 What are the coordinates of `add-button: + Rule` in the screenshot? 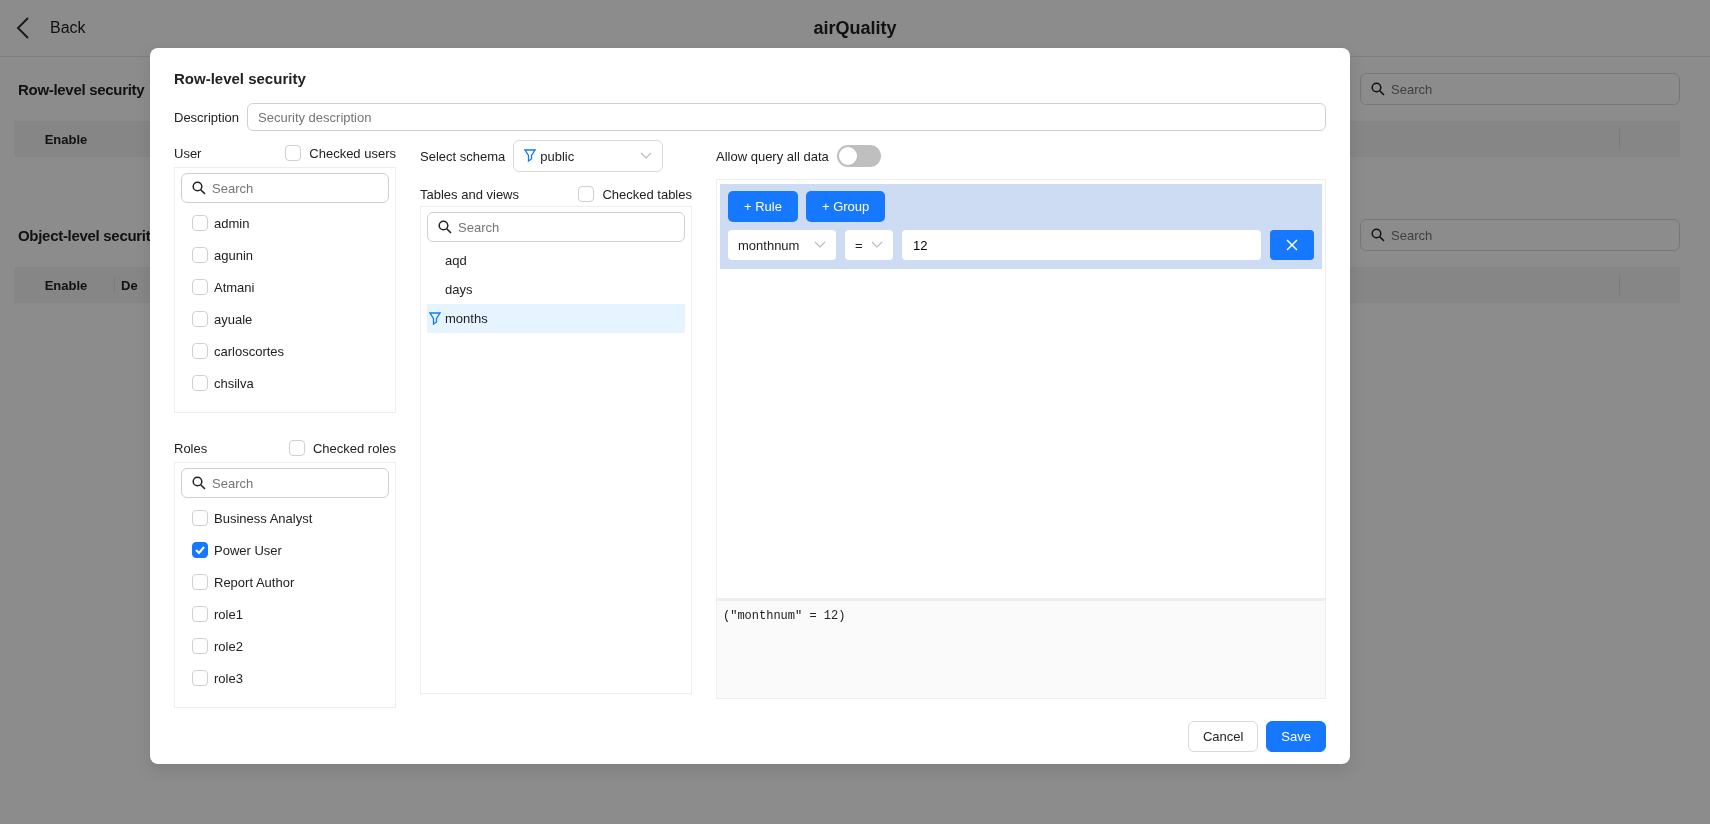 It's located at (763, 206).